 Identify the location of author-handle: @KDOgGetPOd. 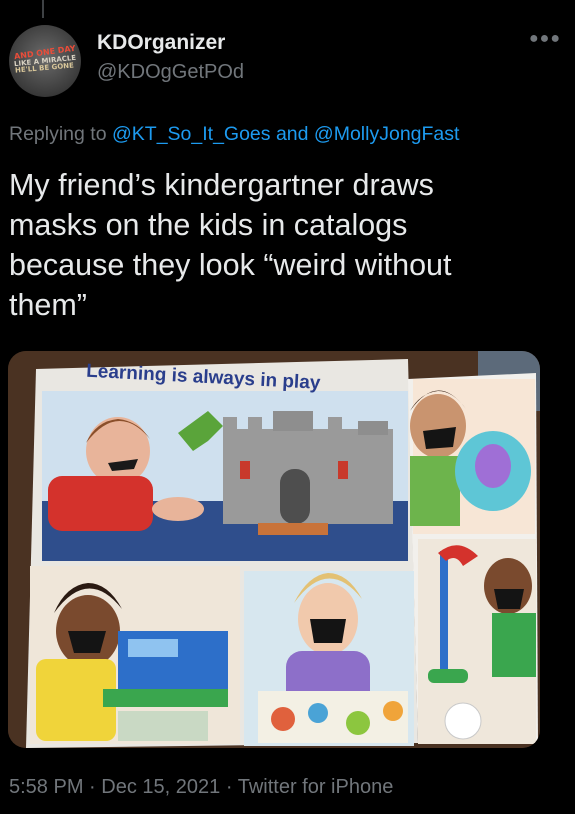
(170, 72).